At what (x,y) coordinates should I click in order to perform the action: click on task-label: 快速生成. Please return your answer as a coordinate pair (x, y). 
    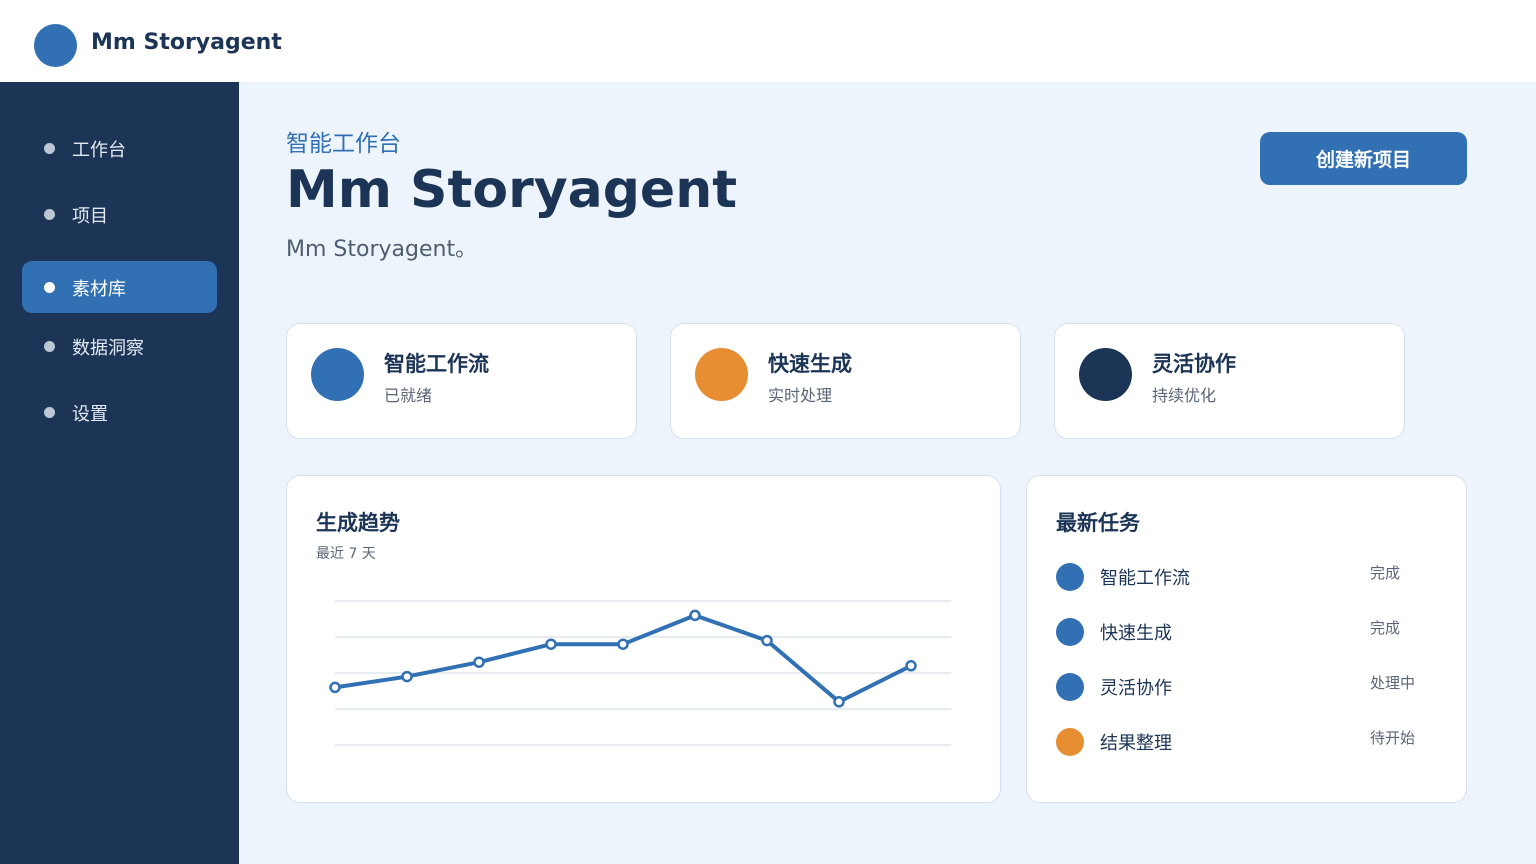
    Looking at the image, I should click on (1136, 633).